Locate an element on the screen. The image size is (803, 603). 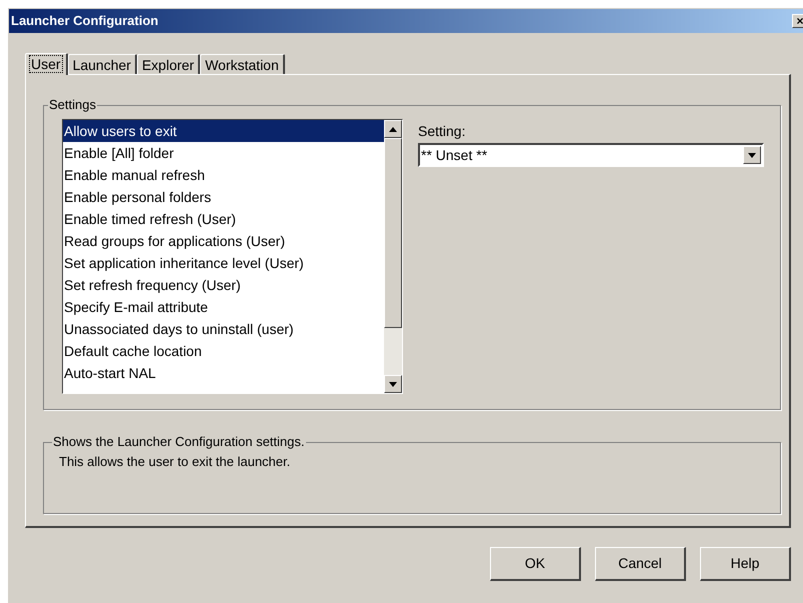
tab: Explorer is located at coordinates (168, 64).